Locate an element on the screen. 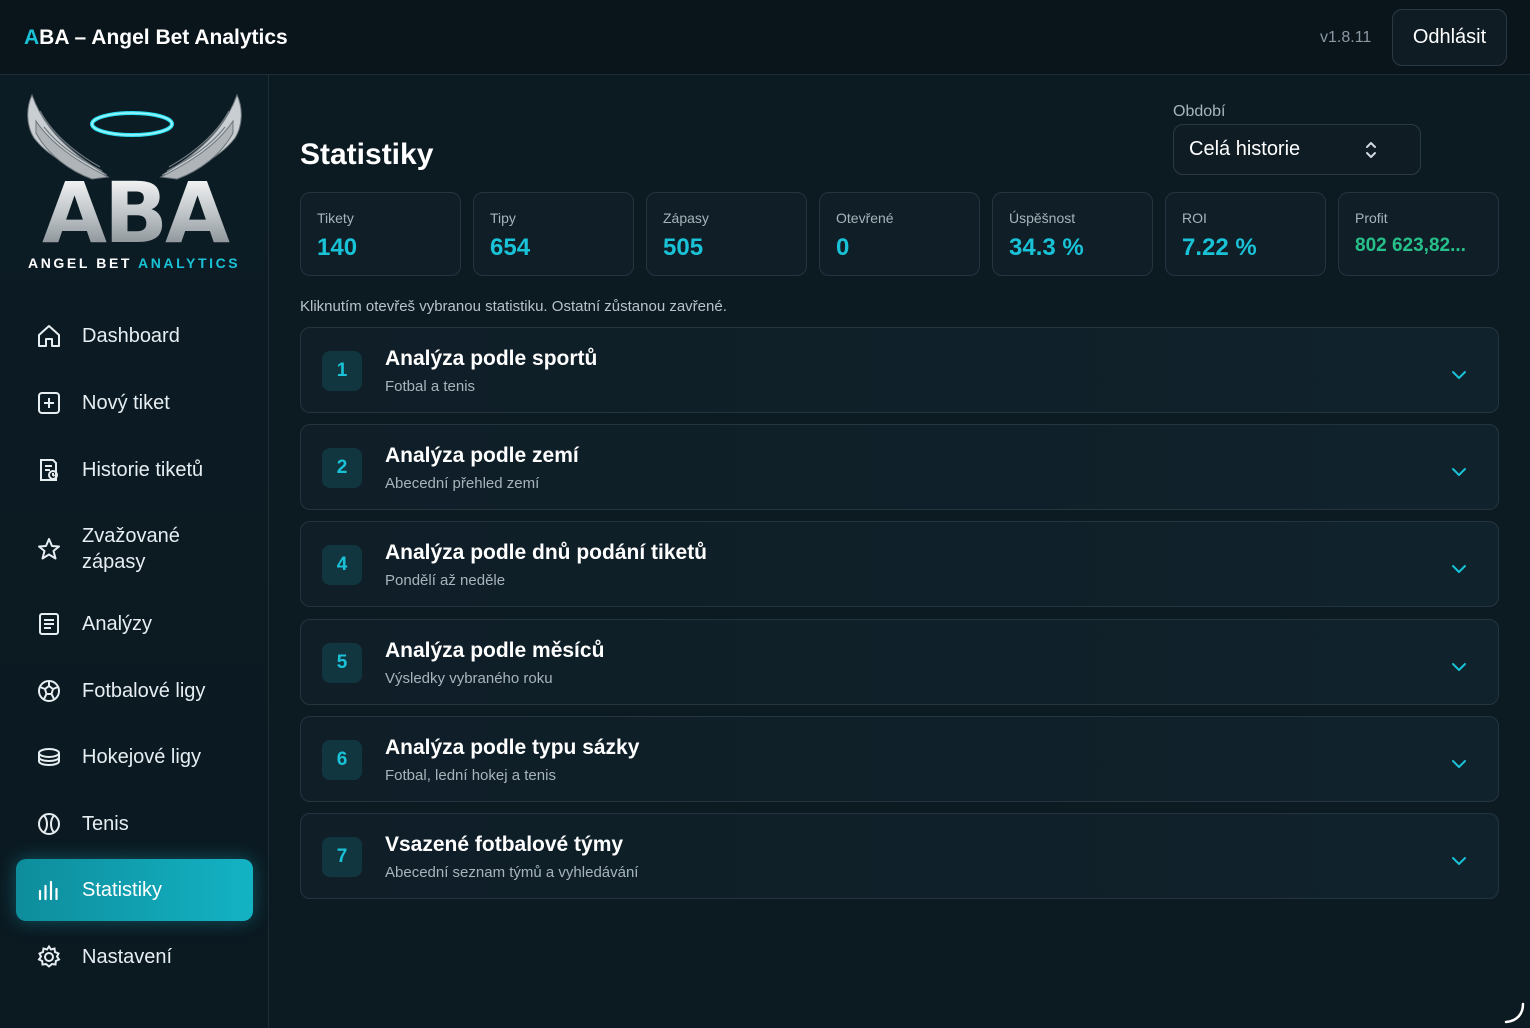  resize-handle-icon is located at coordinates (1514, 1013).